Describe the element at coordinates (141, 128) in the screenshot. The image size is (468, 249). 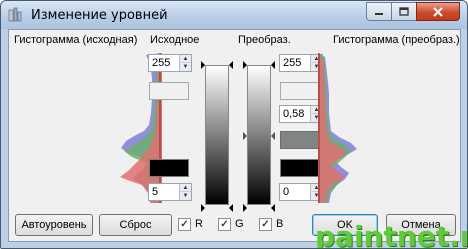
I see `input-histogram` at that location.